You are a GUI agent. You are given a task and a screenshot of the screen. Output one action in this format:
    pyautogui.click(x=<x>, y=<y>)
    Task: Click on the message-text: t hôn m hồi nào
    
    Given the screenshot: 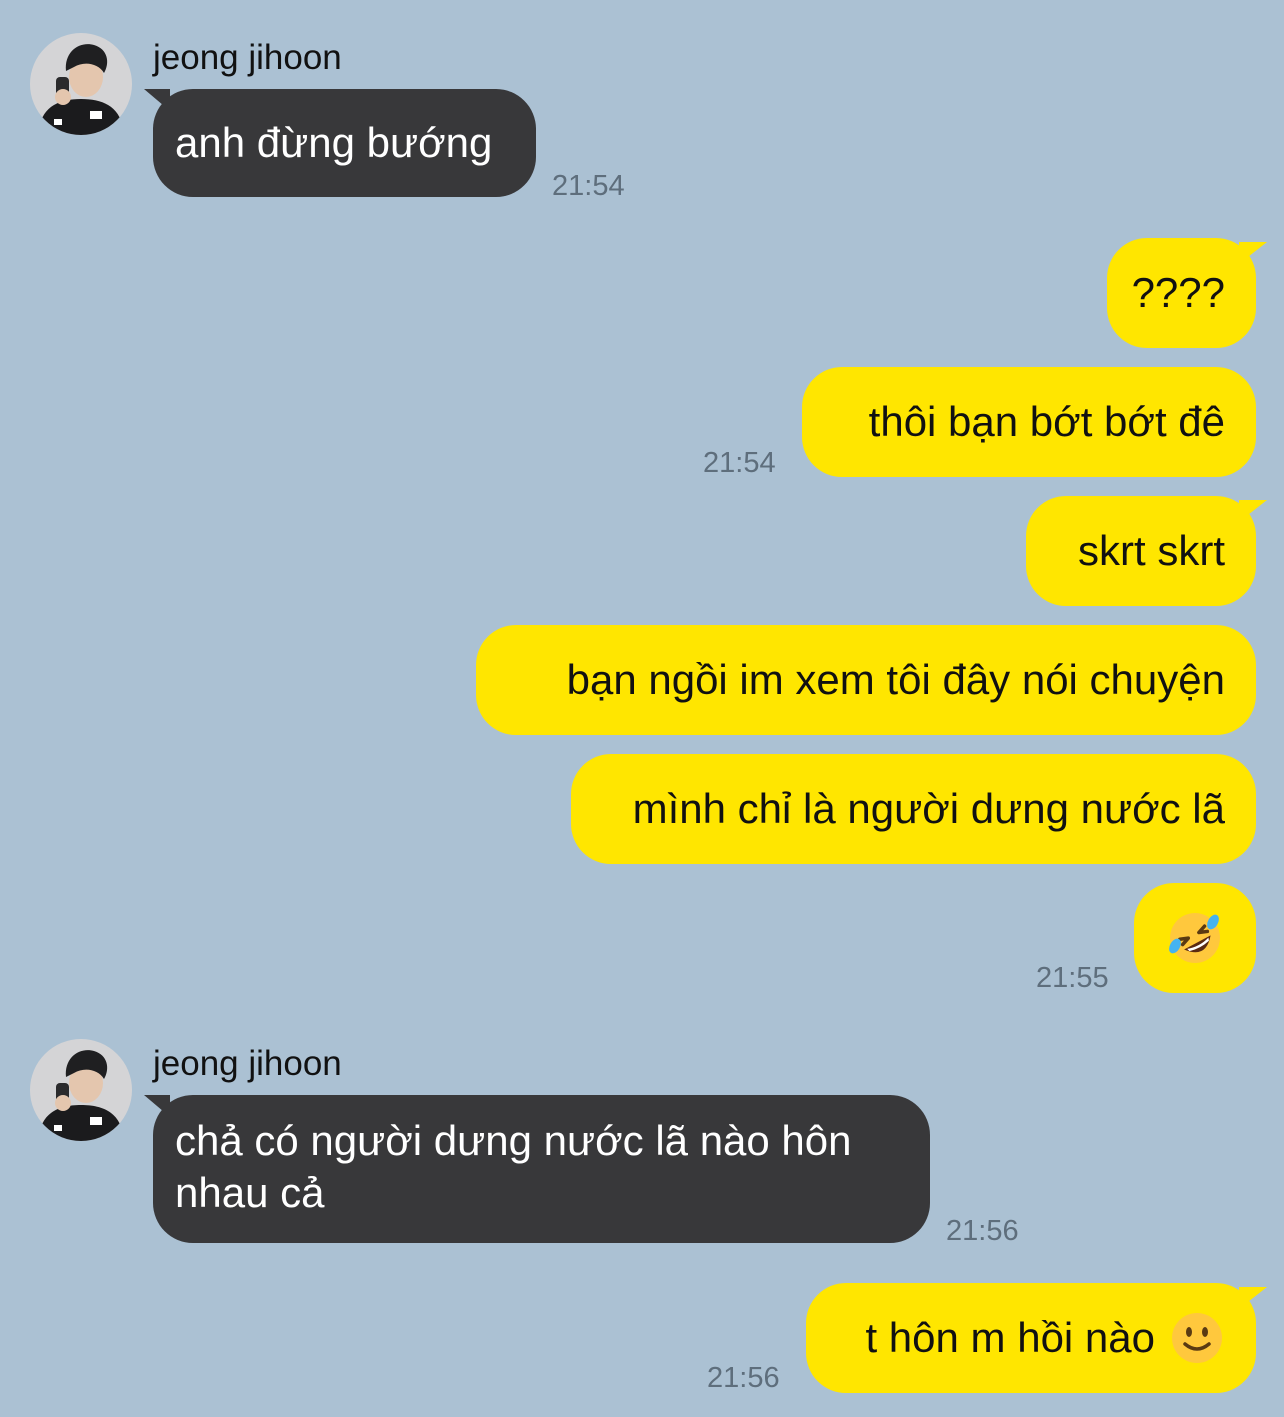 What is the action you would take?
    pyautogui.click(x=1010, y=1337)
    